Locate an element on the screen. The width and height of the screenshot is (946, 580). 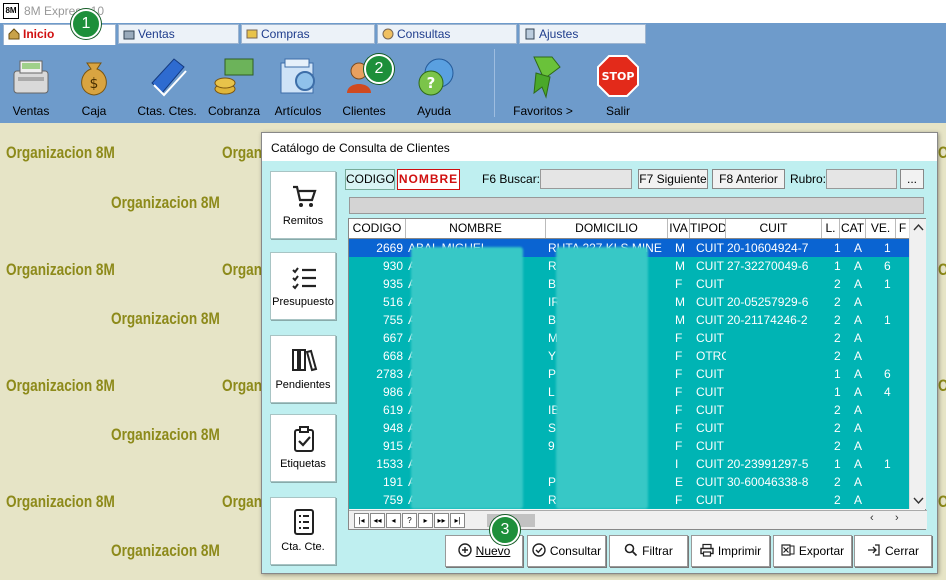
toolbar-ctas-ctes-button: Ctas. Ctes. is located at coordinates (167, 84).